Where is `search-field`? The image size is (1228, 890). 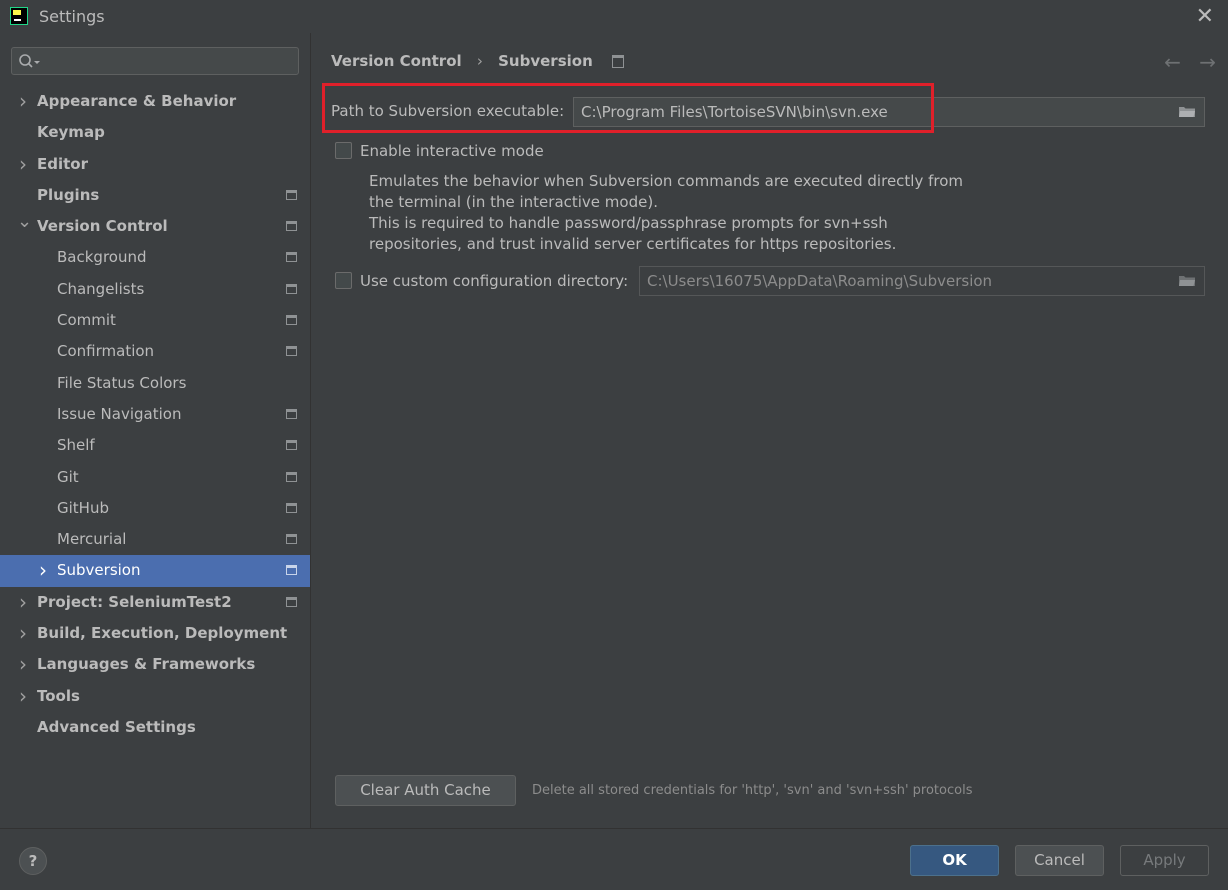 search-field is located at coordinates (155, 61).